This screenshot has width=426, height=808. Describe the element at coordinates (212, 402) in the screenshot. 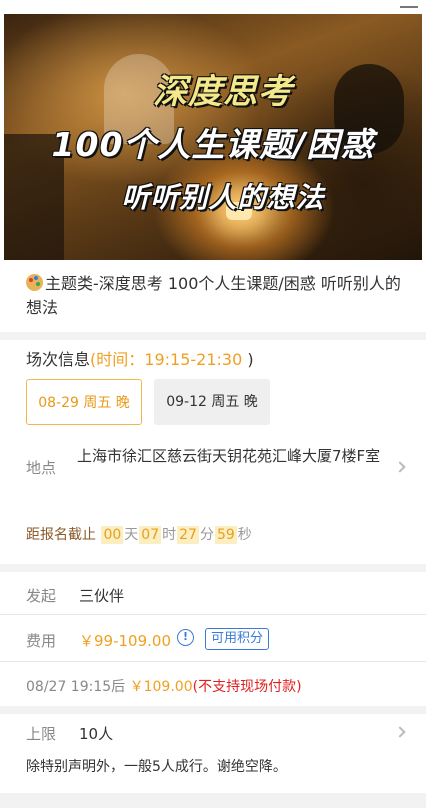

I see `session-option-0912: 09-12 周五 晚` at that location.